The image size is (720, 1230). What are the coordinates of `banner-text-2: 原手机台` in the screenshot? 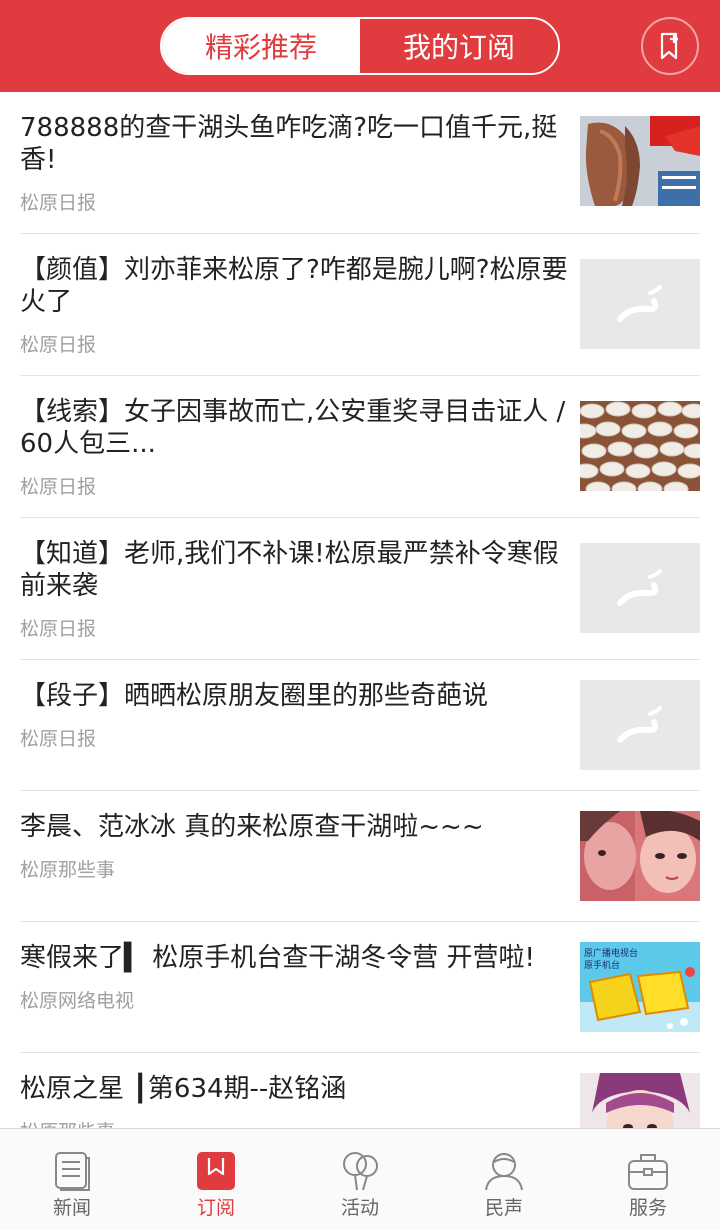 It's located at (602, 965).